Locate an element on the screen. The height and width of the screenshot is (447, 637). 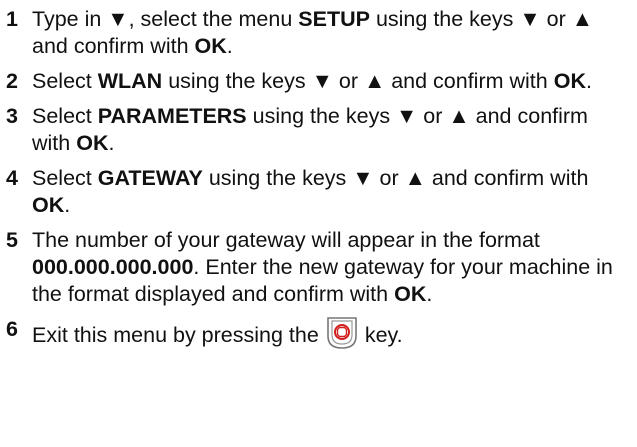
step-6: 6 Exit this menu by pressing the key. is located at coordinates (317, 333).